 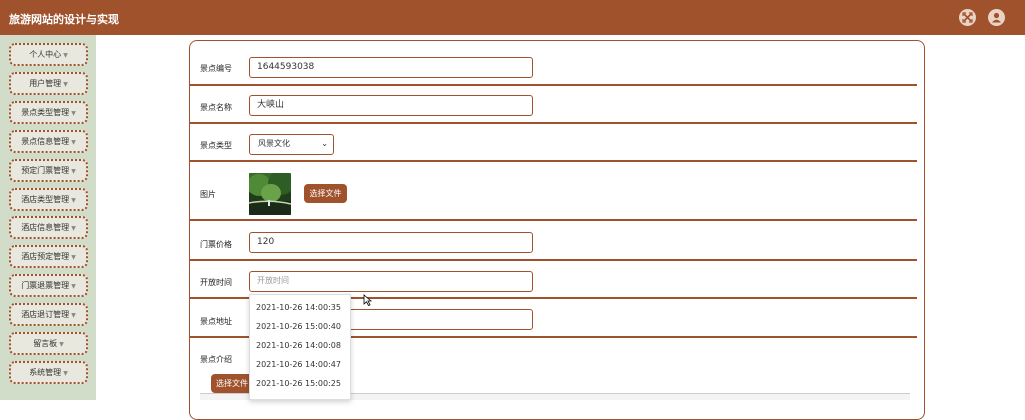 What do you see at coordinates (216, 68) in the screenshot?
I see `id-label: 景点编号` at bounding box center [216, 68].